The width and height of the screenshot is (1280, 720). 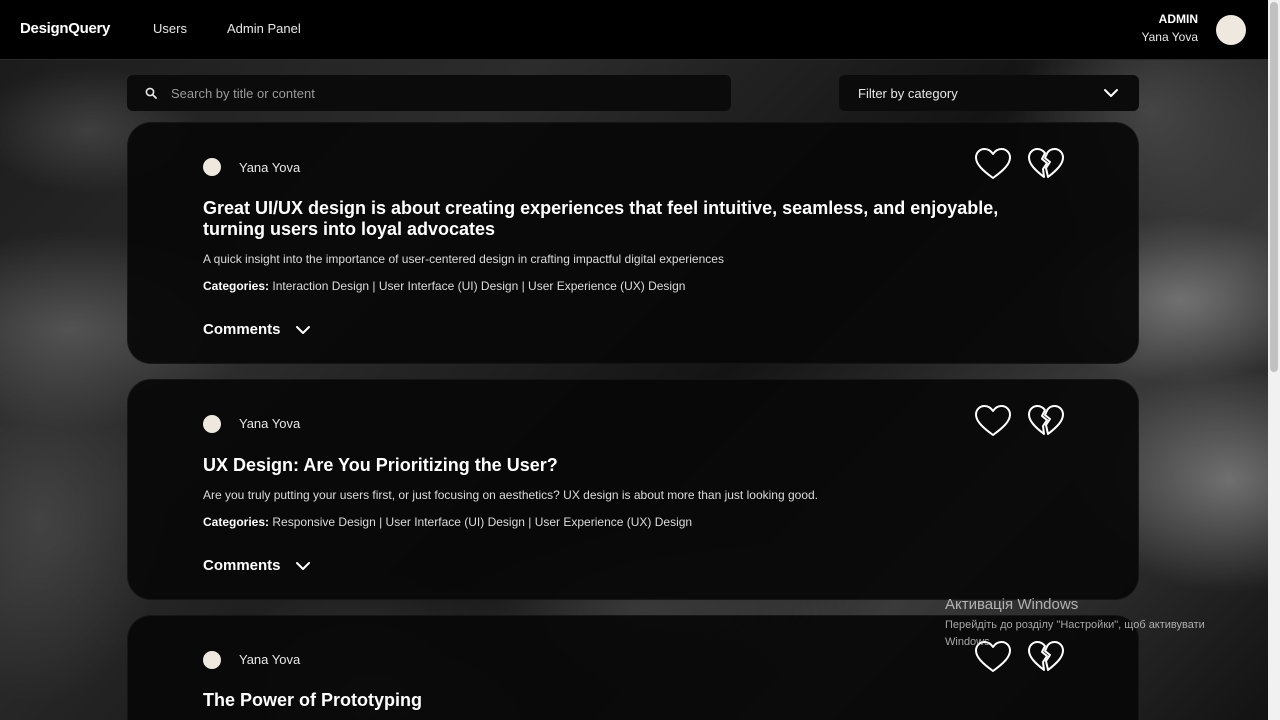 I want to click on app-logo: DesignQuery, so click(x=65, y=28).